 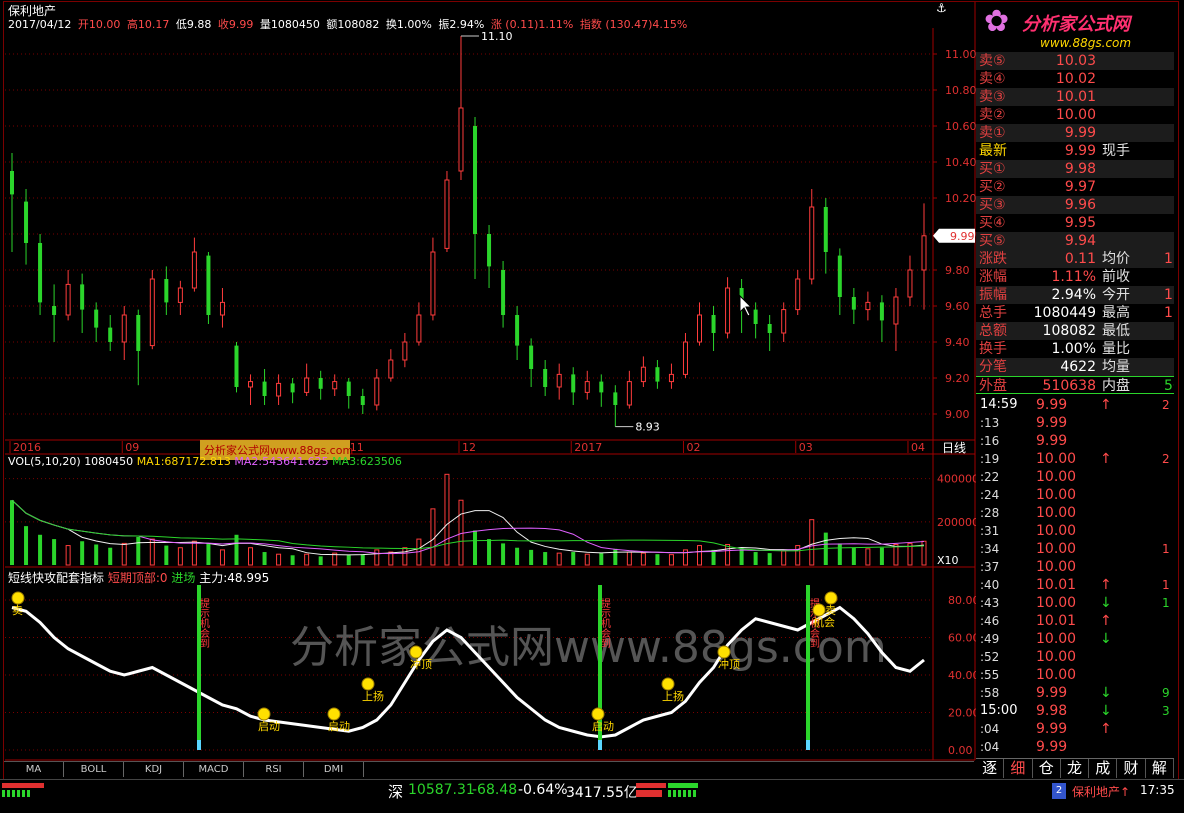 I want to click on logo-flower-icon: ✿, so click(x=997, y=21).